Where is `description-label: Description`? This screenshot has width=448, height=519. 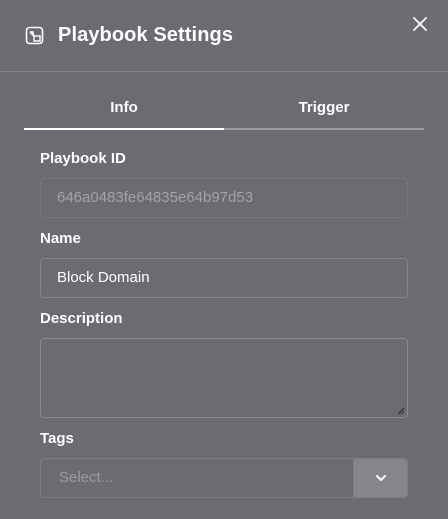
description-label: Description is located at coordinates (81, 318).